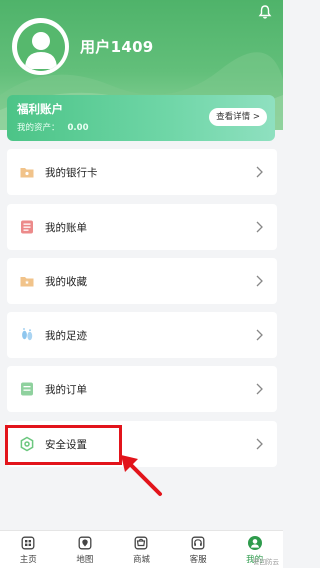 The height and width of the screenshot is (568, 320). I want to click on tab-label: 商城, so click(141, 560).